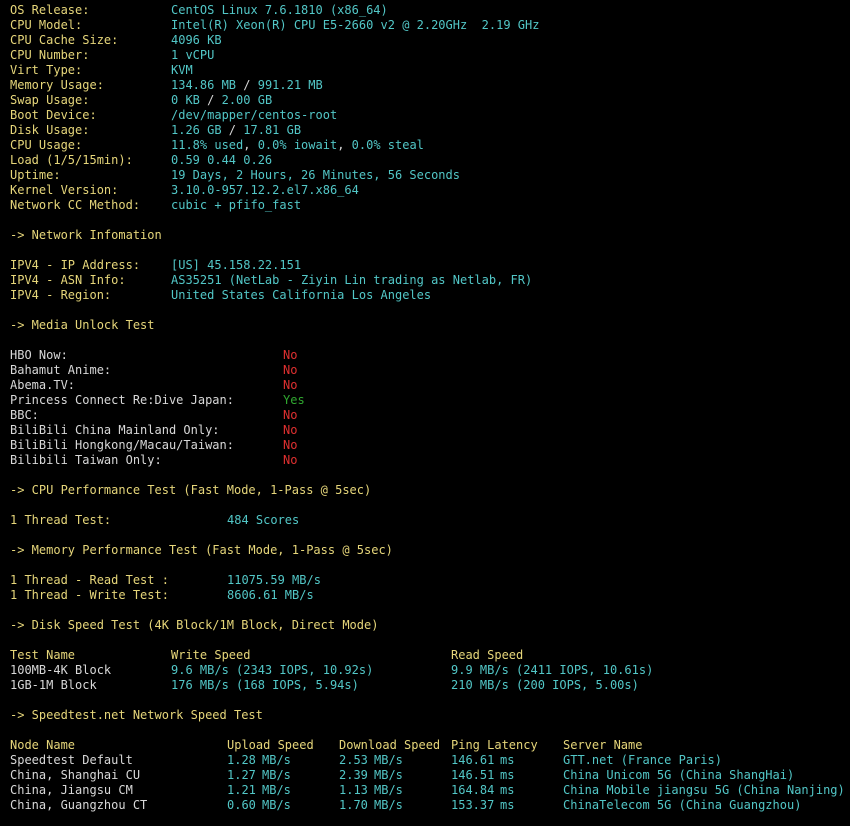 The width and height of the screenshot is (850, 826). What do you see at coordinates (236, 265) in the screenshot?
I see `network-info-value: [US] 45.158.22.151` at bounding box center [236, 265].